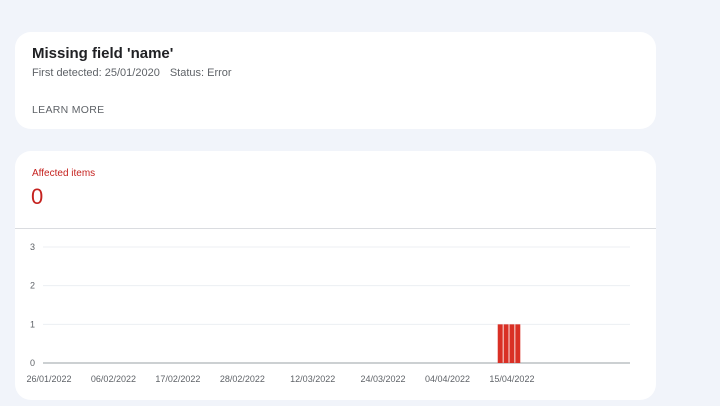 The width and height of the screenshot is (720, 406). Describe the element at coordinates (113, 379) in the screenshot. I see `x-tick-label: 06/02/2022` at that location.